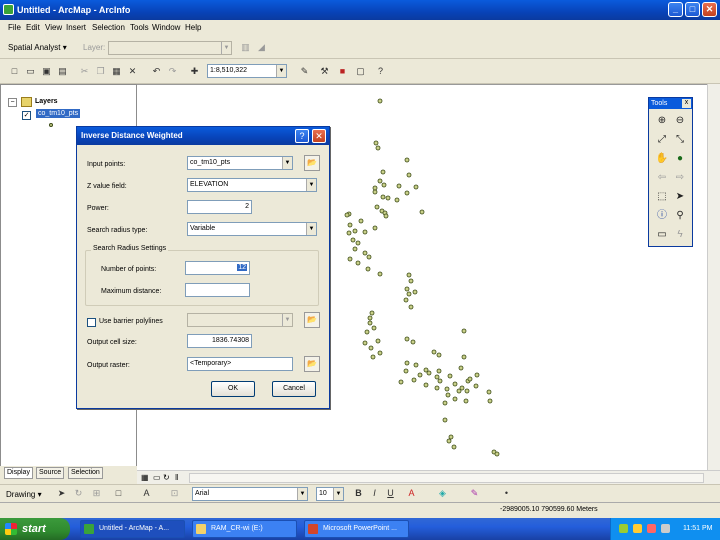  What do you see at coordinates (675, 9) in the screenshot?
I see `minimize-button: _` at bounding box center [675, 9].